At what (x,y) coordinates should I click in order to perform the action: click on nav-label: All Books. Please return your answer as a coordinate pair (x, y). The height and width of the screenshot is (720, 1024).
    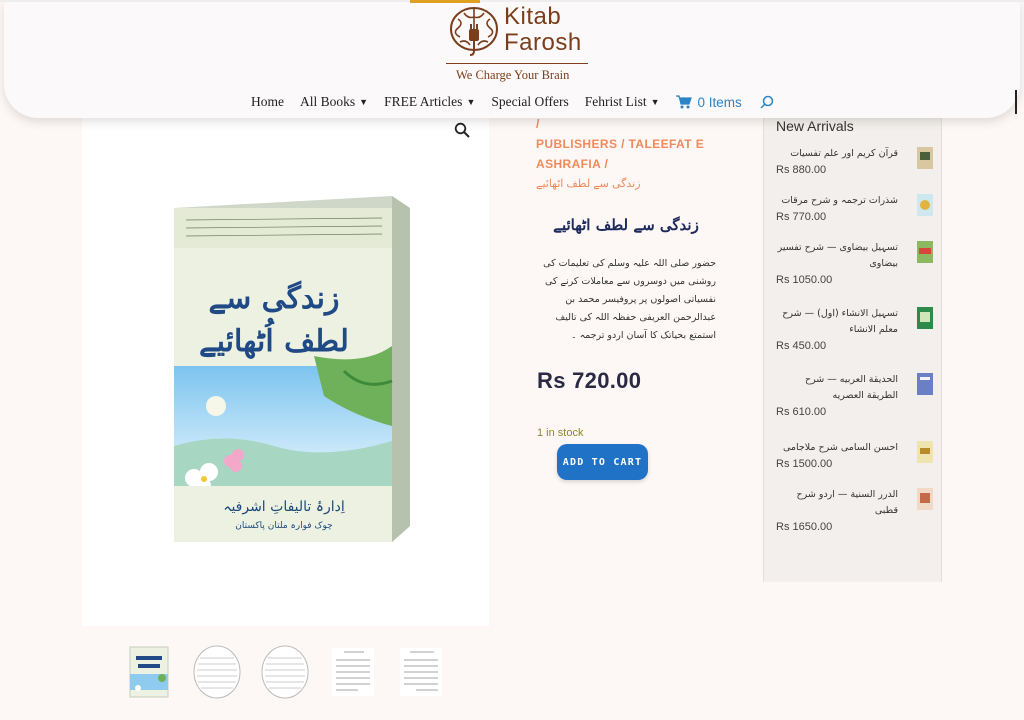
    Looking at the image, I should click on (328, 101).